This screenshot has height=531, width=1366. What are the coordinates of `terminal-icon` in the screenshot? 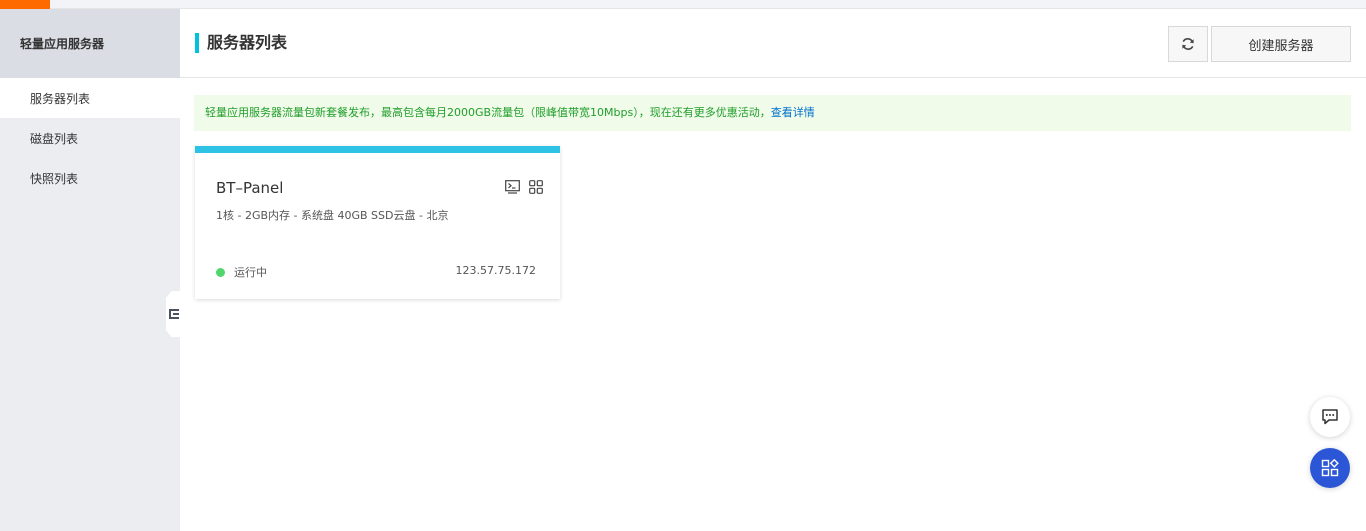 It's located at (512, 186).